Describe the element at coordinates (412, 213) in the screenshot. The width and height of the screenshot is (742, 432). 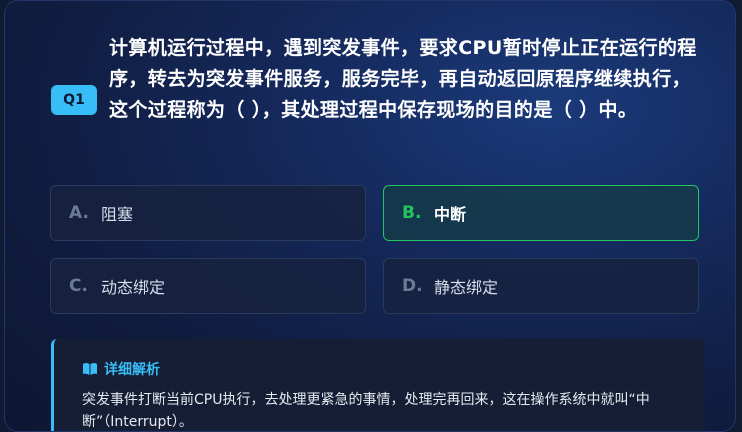
I see `option-letter: B.` at that location.